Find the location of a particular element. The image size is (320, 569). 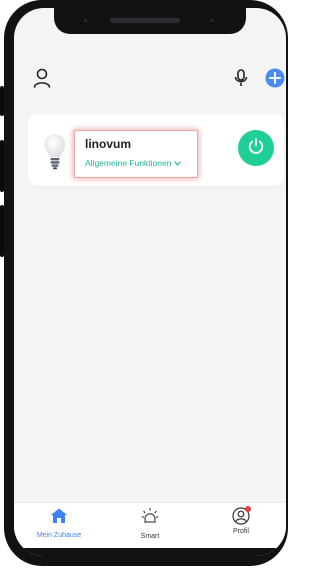

tab-label: Smart is located at coordinates (150, 536).